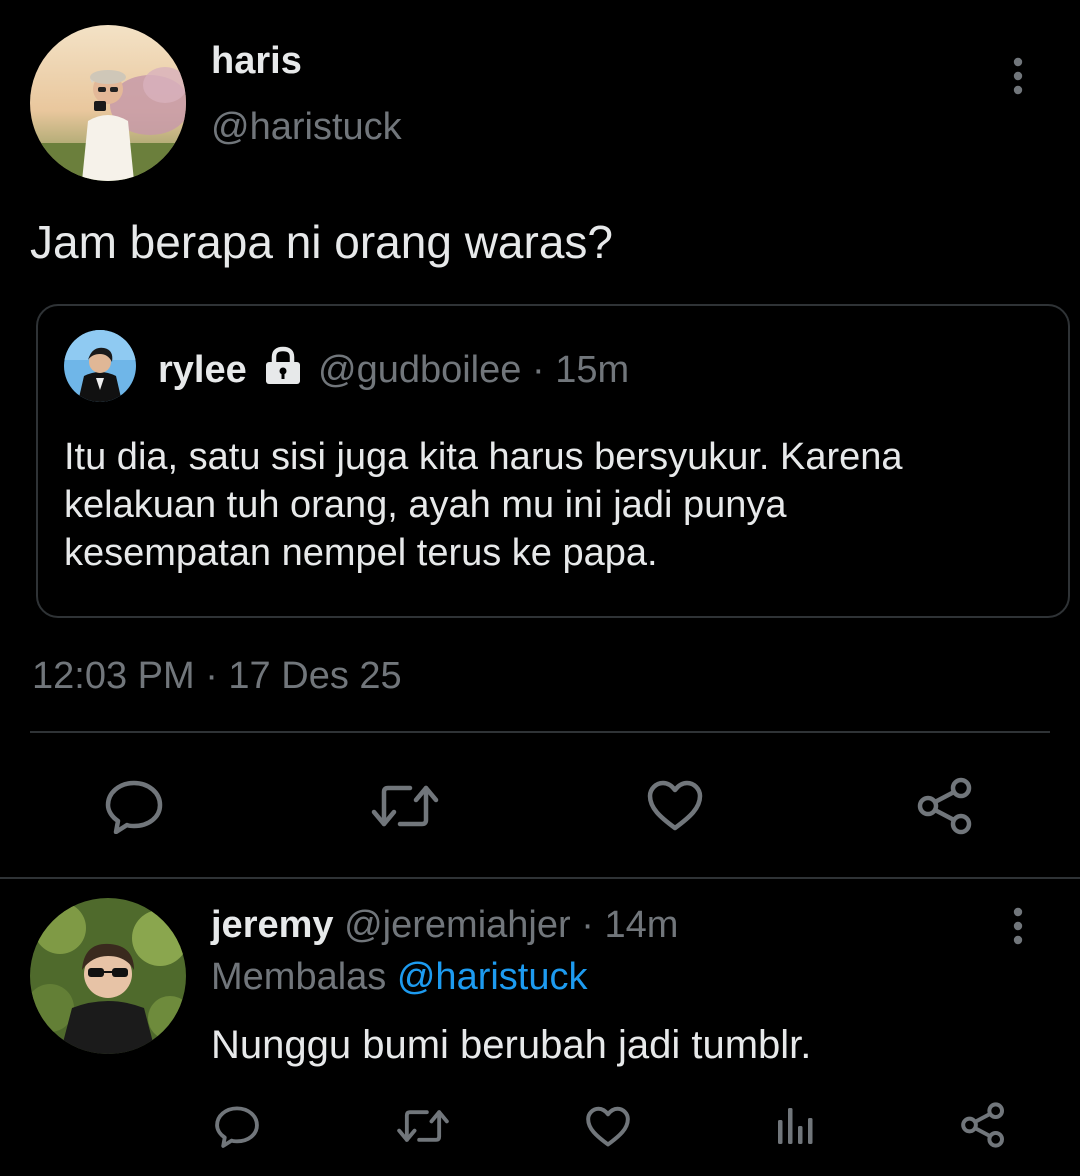 This screenshot has height=1176, width=1080. Describe the element at coordinates (361, 553) in the screenshot. I see `quoted-text-line: kesempatan nempel terus ke papa.` at that location.